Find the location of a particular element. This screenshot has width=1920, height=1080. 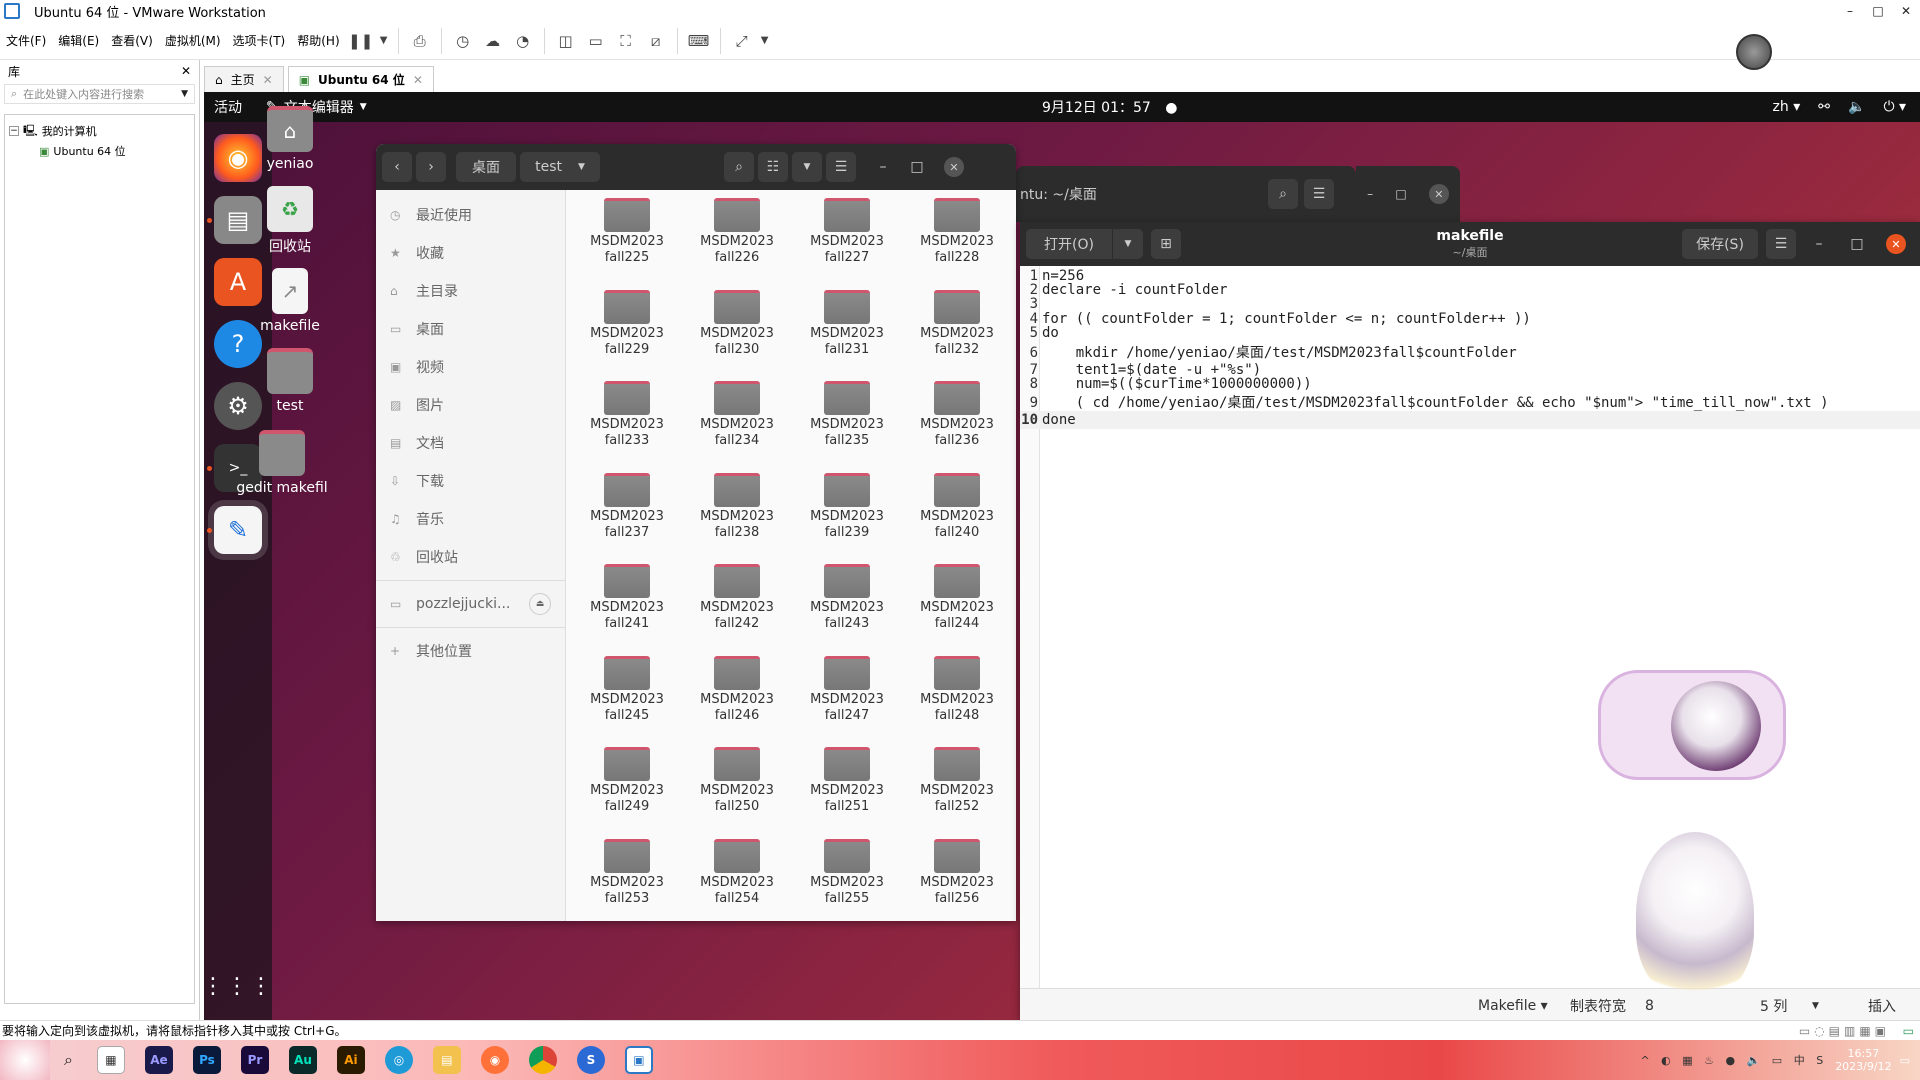

desktop-icon-makefile: ↗ makefile is located at coordinates (290, 301).